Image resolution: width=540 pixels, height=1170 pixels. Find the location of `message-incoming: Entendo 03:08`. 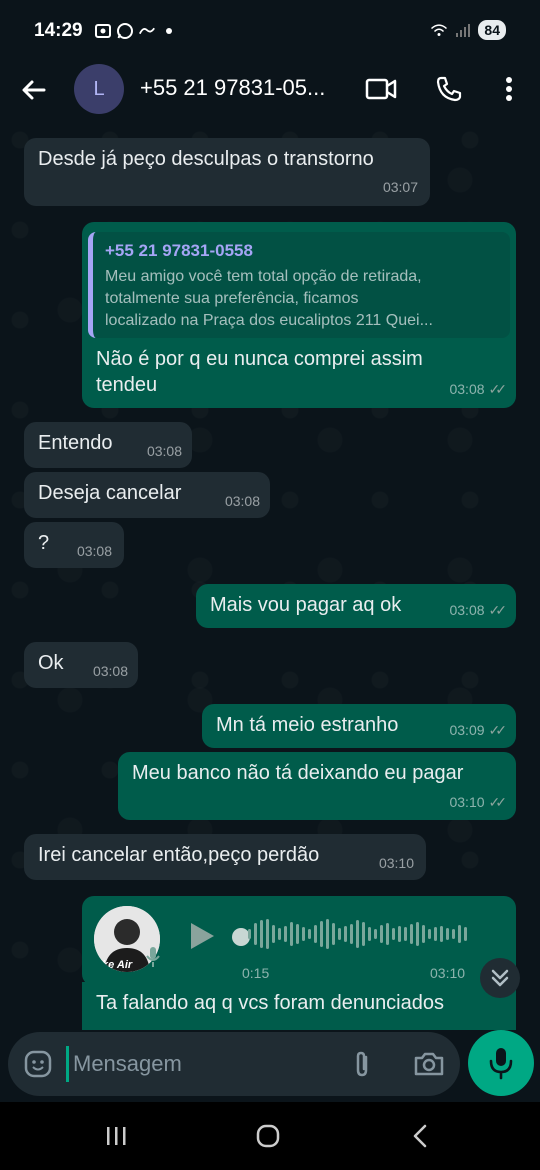

message-incoming: Entendo 03:08 is located at coordinates (108, 445).